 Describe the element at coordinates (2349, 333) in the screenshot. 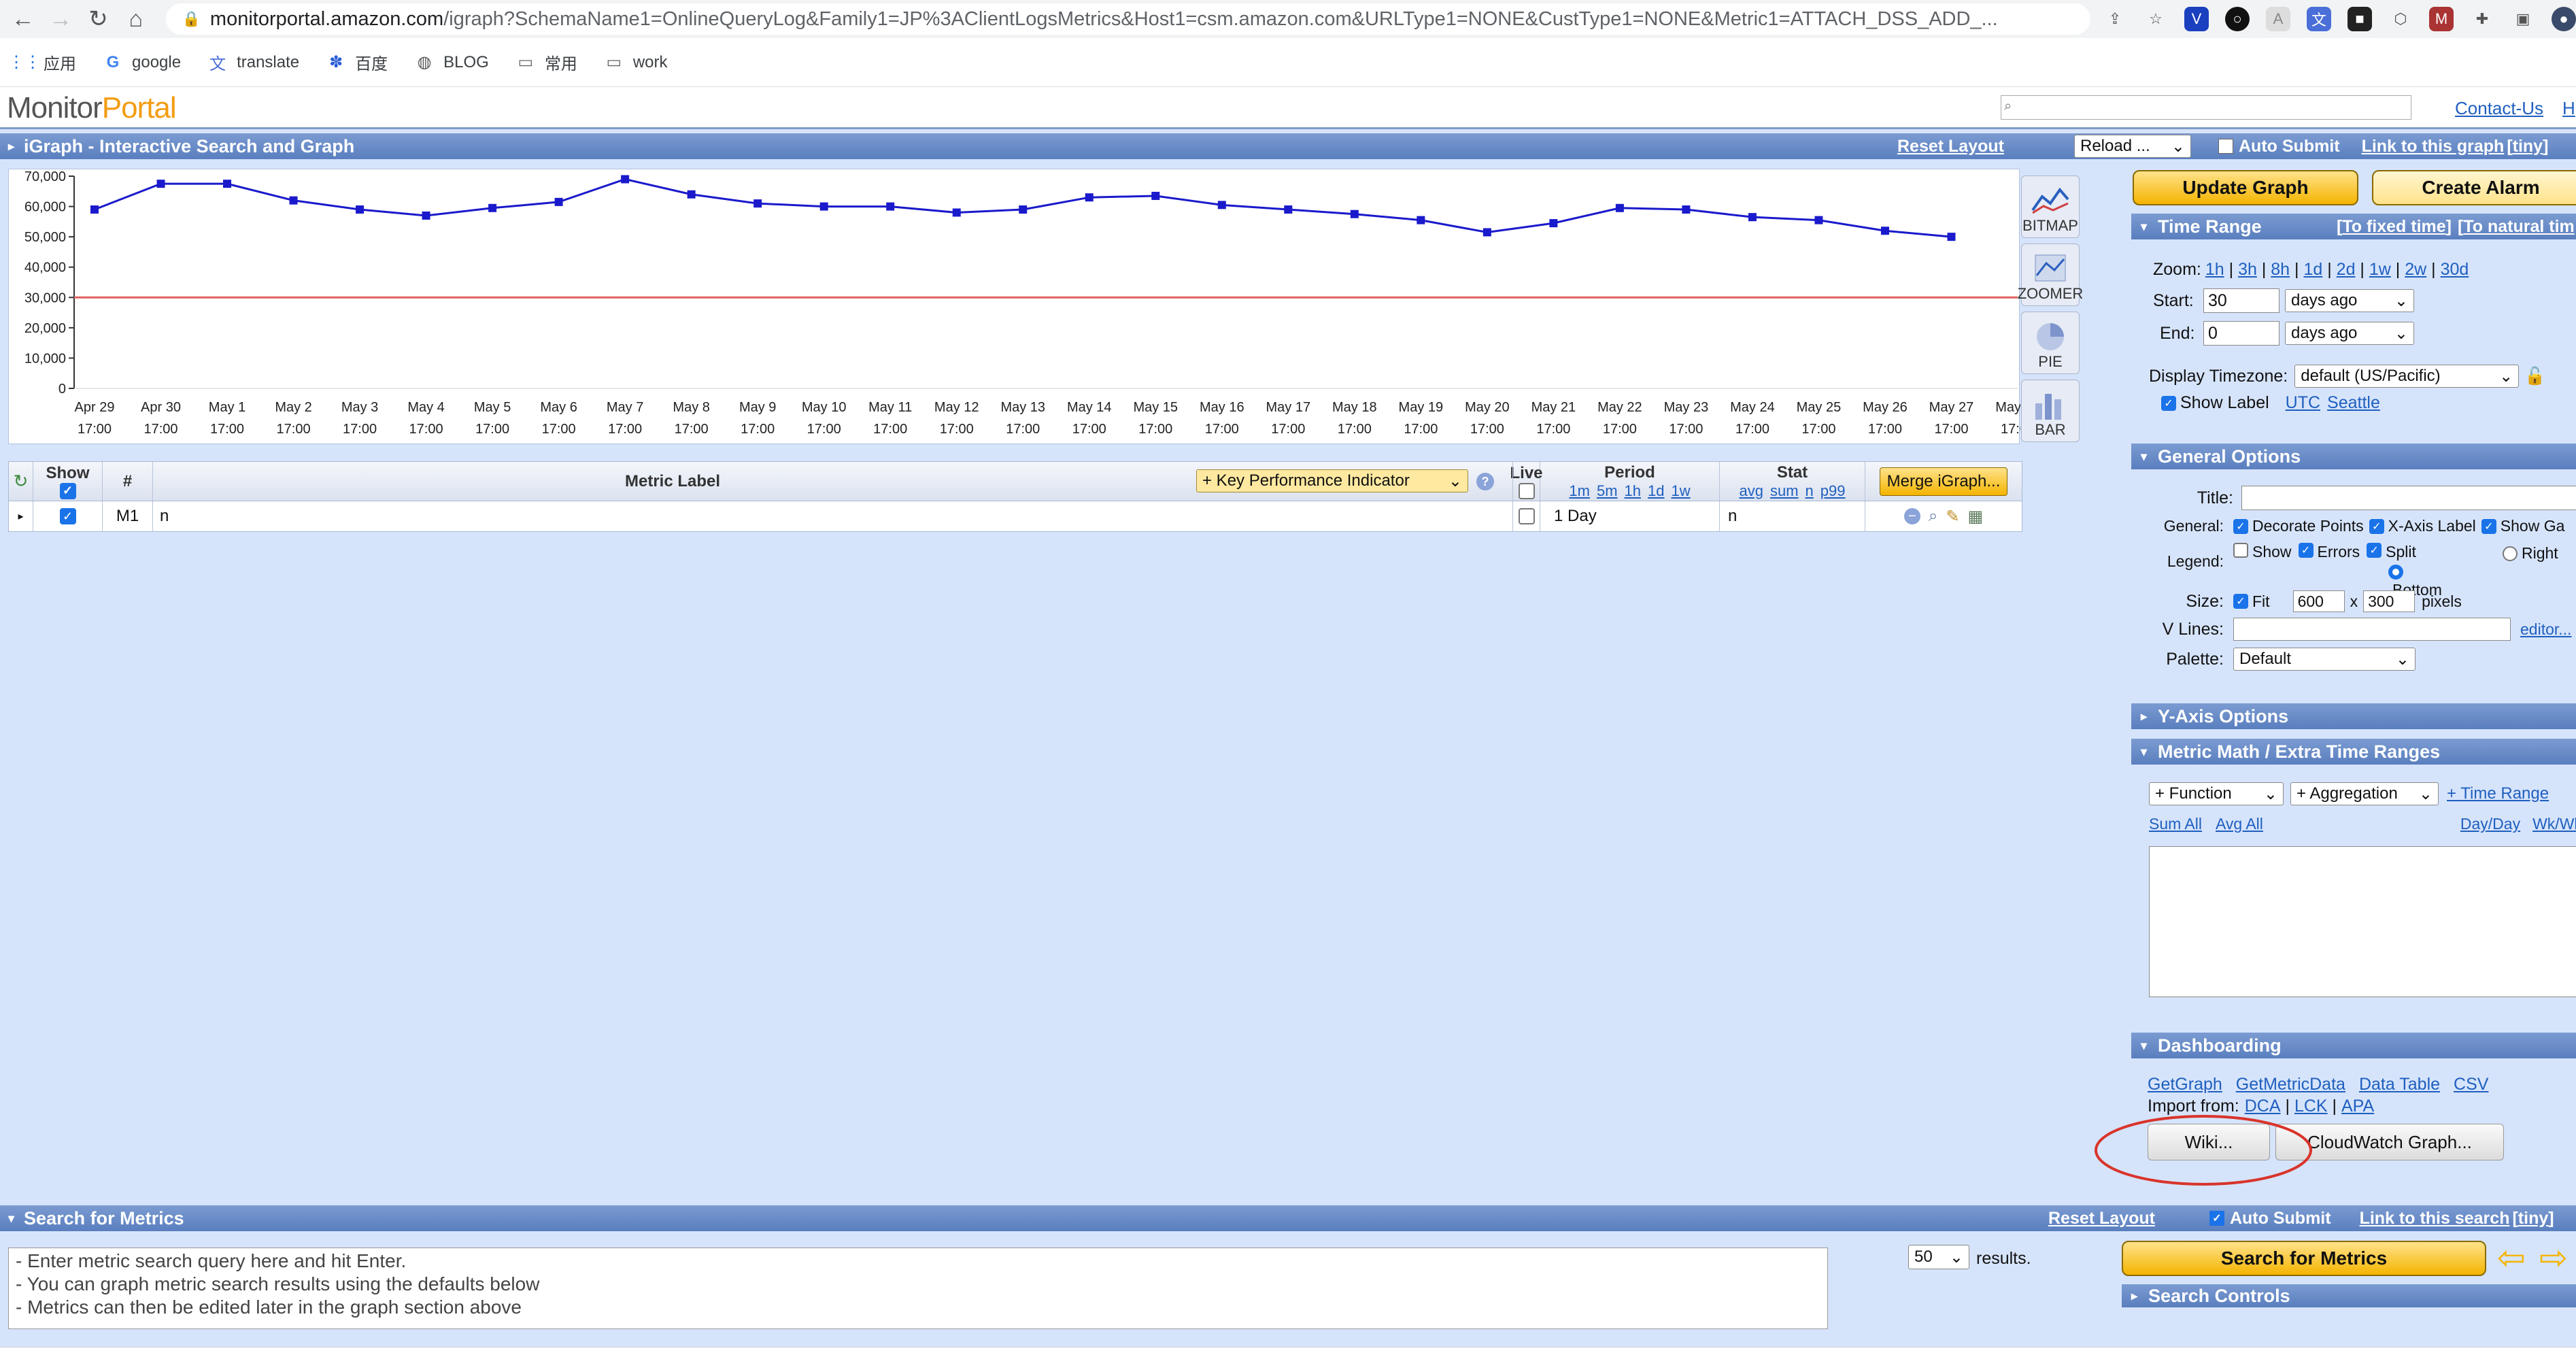

I see `end-unit-select: days ago ⌄` at that location.